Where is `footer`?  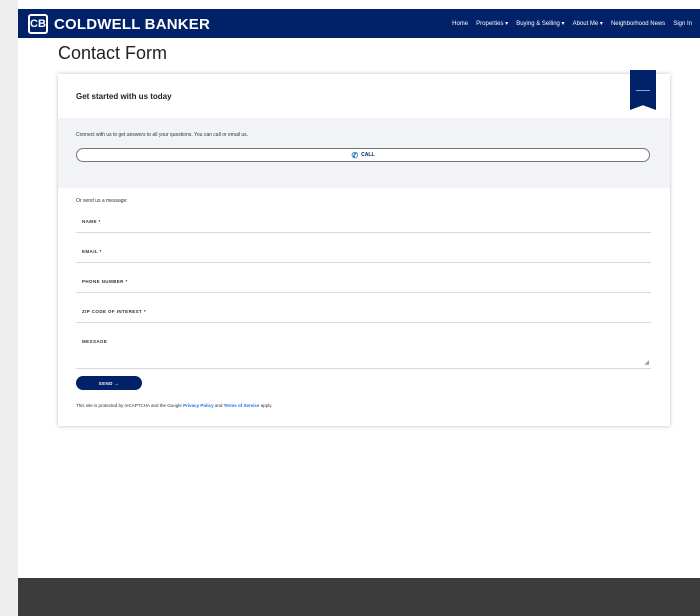 footer is located at coordinates (359, 597).